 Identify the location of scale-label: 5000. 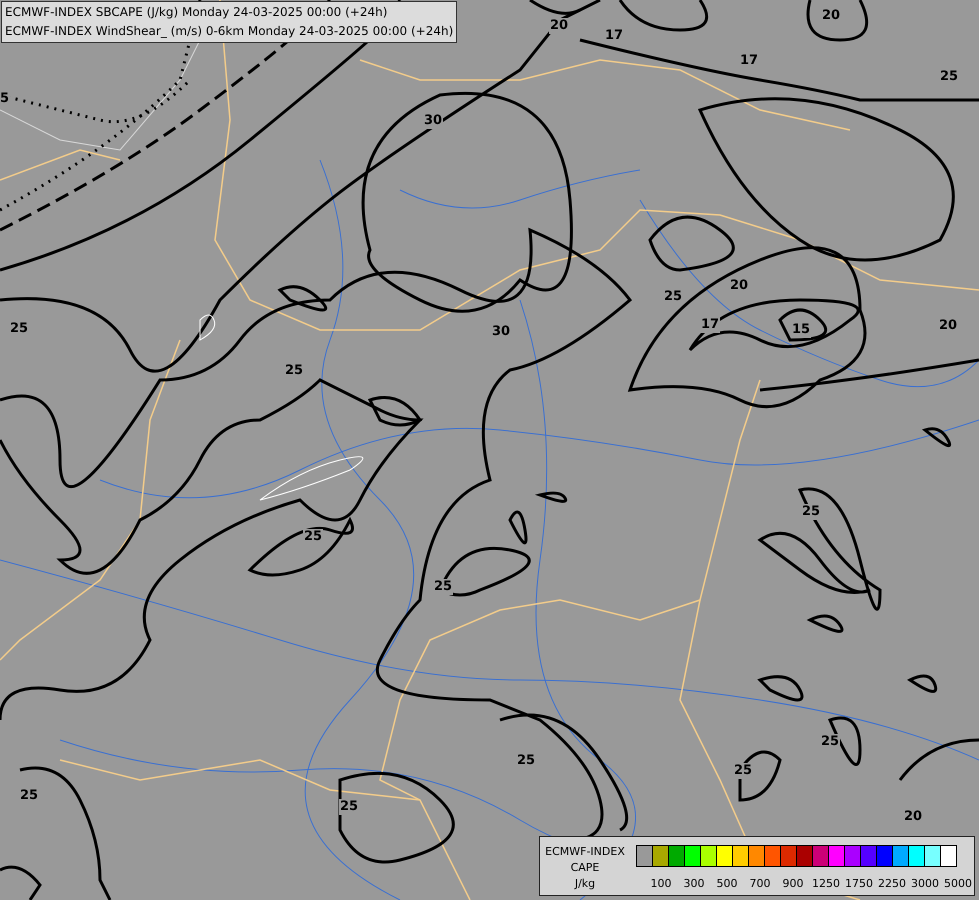
(958, 883).